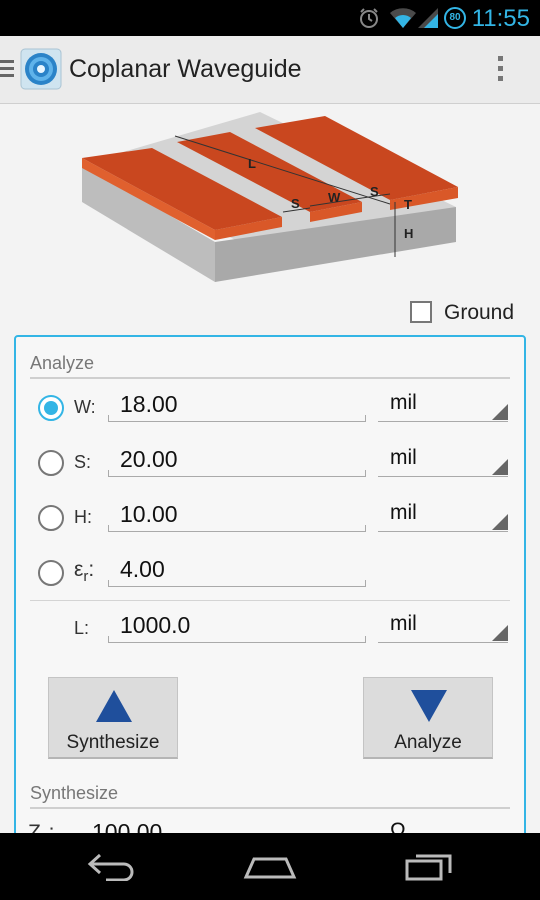 The height and width of the screenshot is (900, 540). Describe the element at coordinates (237, 626) in the screenshot. I see `param-l-input: 1000.0` at that location.